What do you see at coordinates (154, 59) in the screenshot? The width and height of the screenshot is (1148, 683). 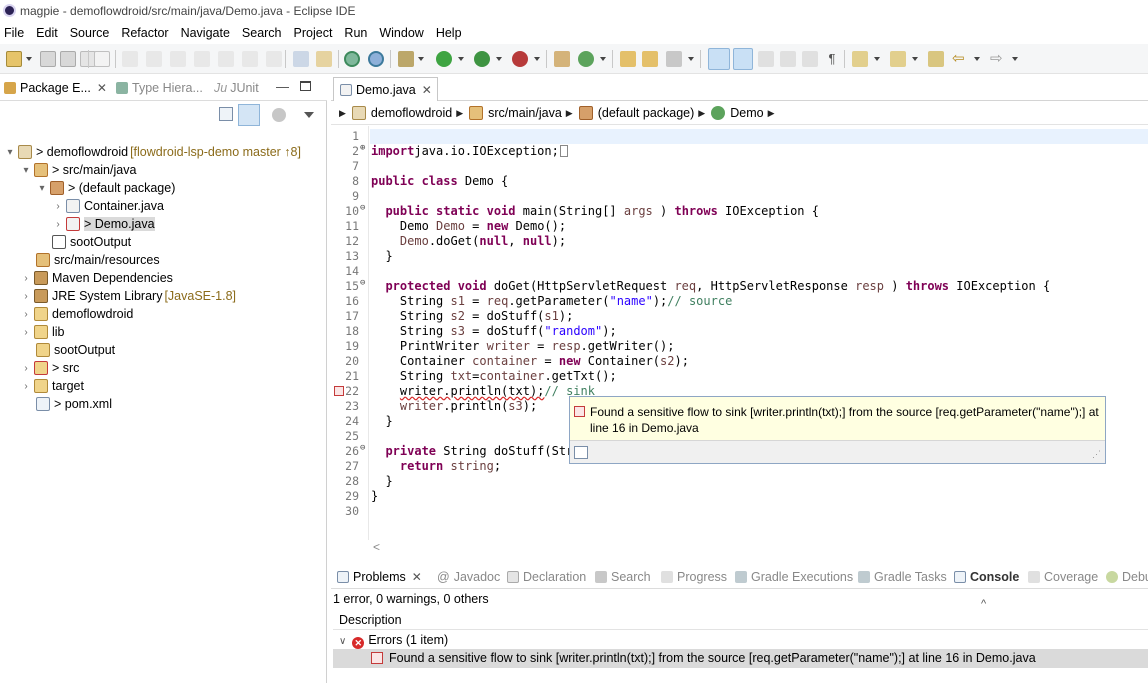 I see `suspend-icon` at bounding box center [154, 59].